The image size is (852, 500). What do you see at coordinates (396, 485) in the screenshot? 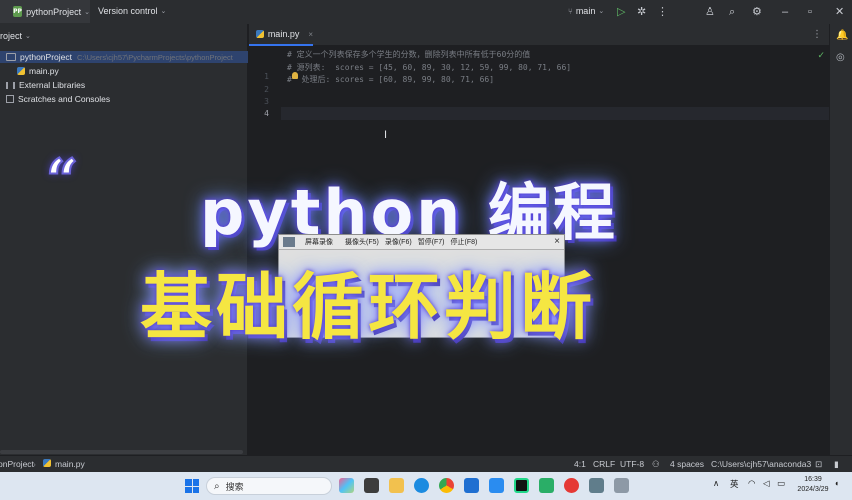
I see `file-explorer-icon` at bounding box center [396, 485].